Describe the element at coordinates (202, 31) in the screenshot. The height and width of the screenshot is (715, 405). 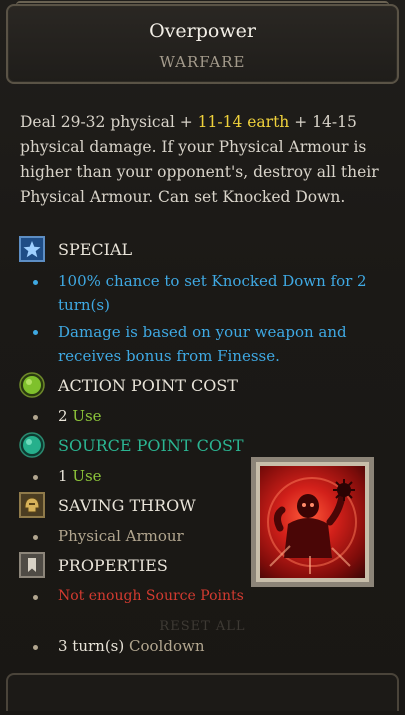
I see `skill-name: Overpower` at that location.